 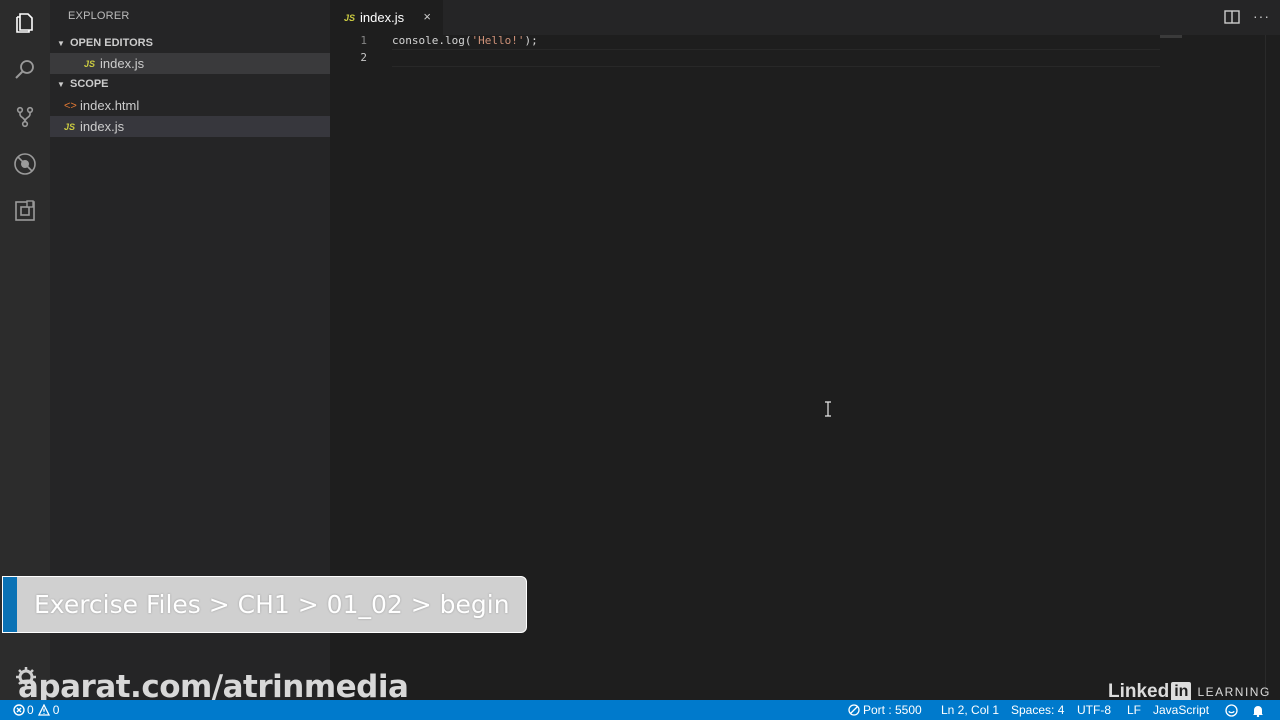 What do you see at coordinates (56, 710) in the screenshot?
I see `warning-count: 0` at bounding box center [56, 710].